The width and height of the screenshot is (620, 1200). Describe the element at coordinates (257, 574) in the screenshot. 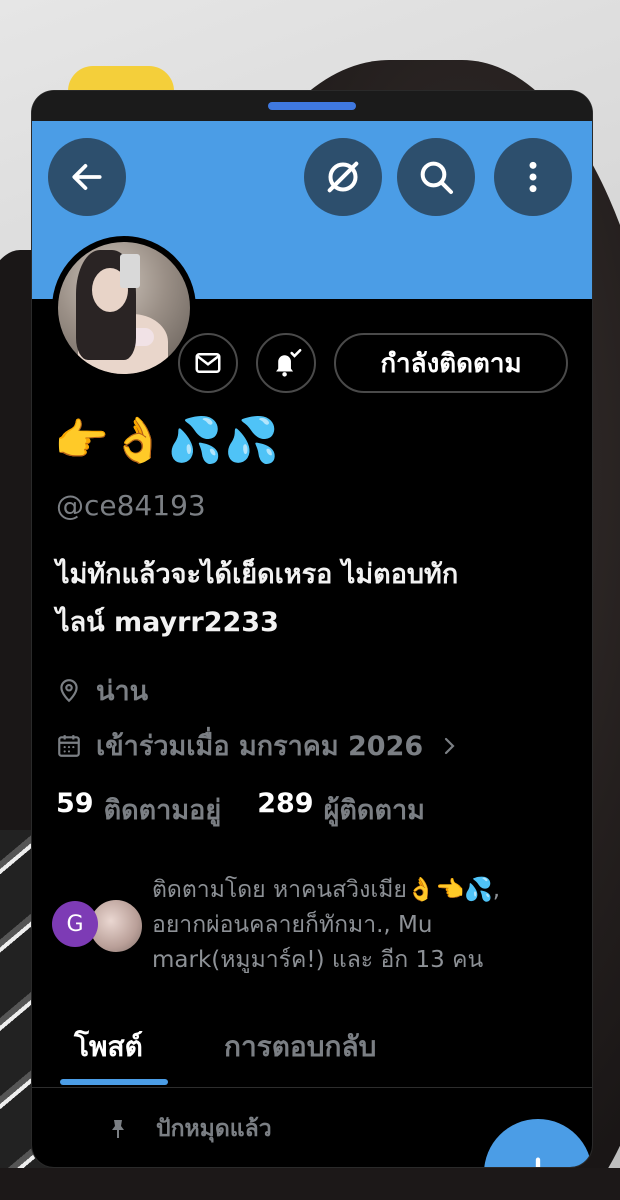

I see `bio-line-1: ไม่ทักแล้วจะได้เย็ดเหรอ ไม่ตอบทัก` at that location.